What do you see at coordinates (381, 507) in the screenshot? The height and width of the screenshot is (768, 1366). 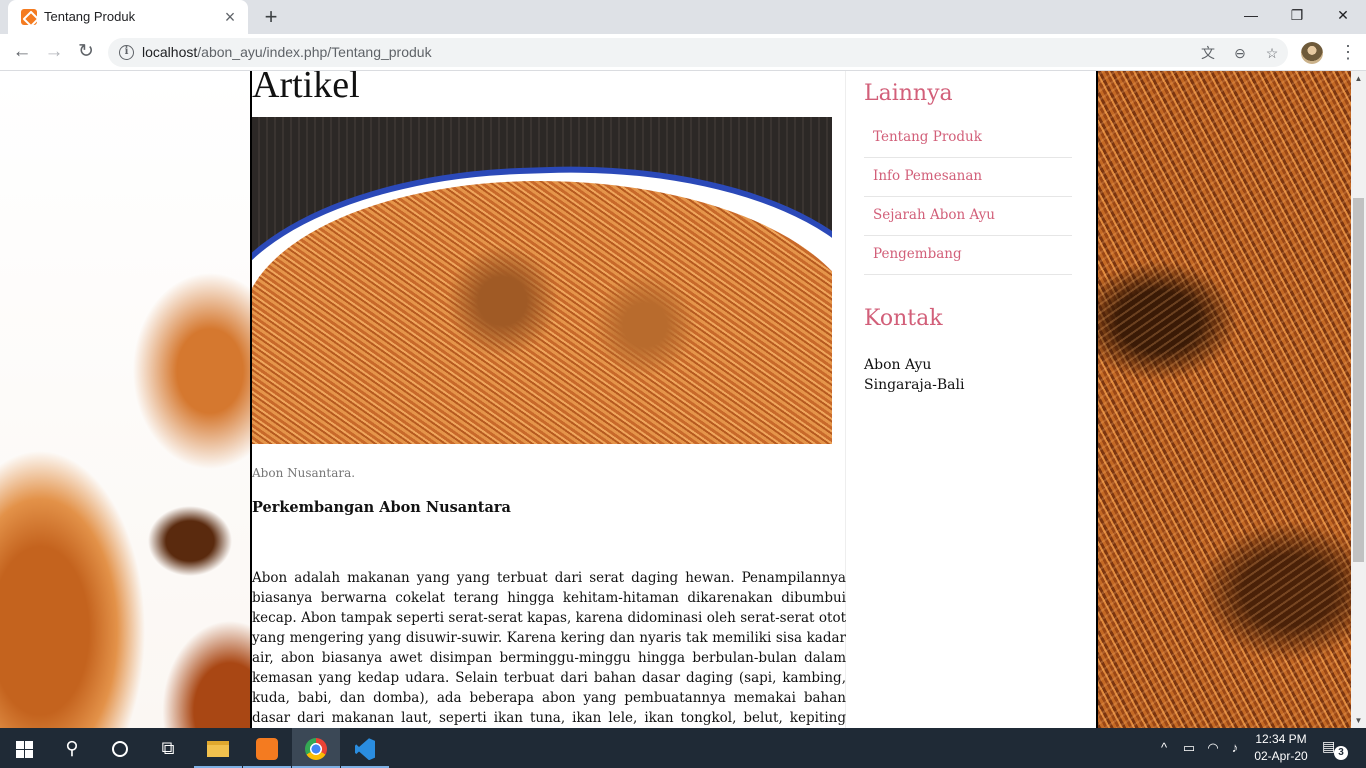 I see `section-title: Perkembangan Abon Nusantara` at bounding box center [381, 507].